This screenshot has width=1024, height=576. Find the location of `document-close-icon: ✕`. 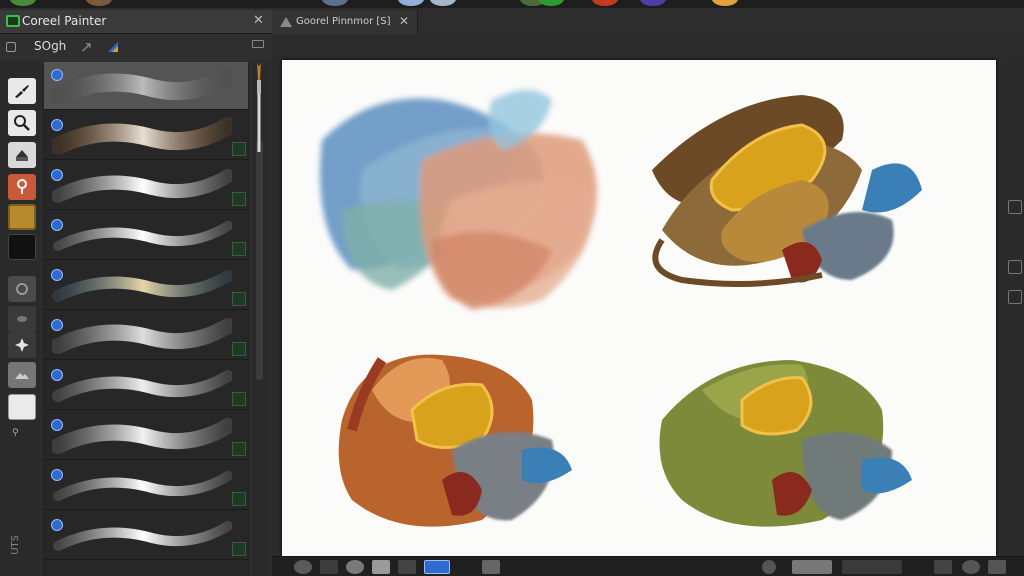

document-close-icon: ✕ is located at coordinates (404, 21).